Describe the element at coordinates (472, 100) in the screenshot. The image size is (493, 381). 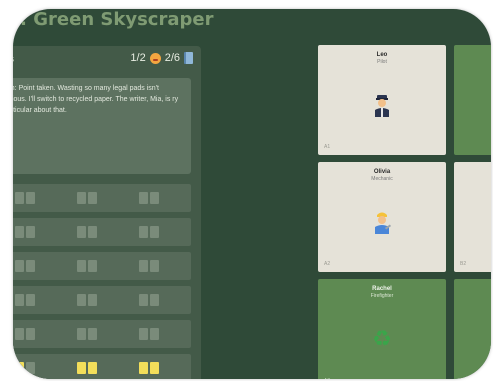
I see `recycle-card-1: ♻` at that location.